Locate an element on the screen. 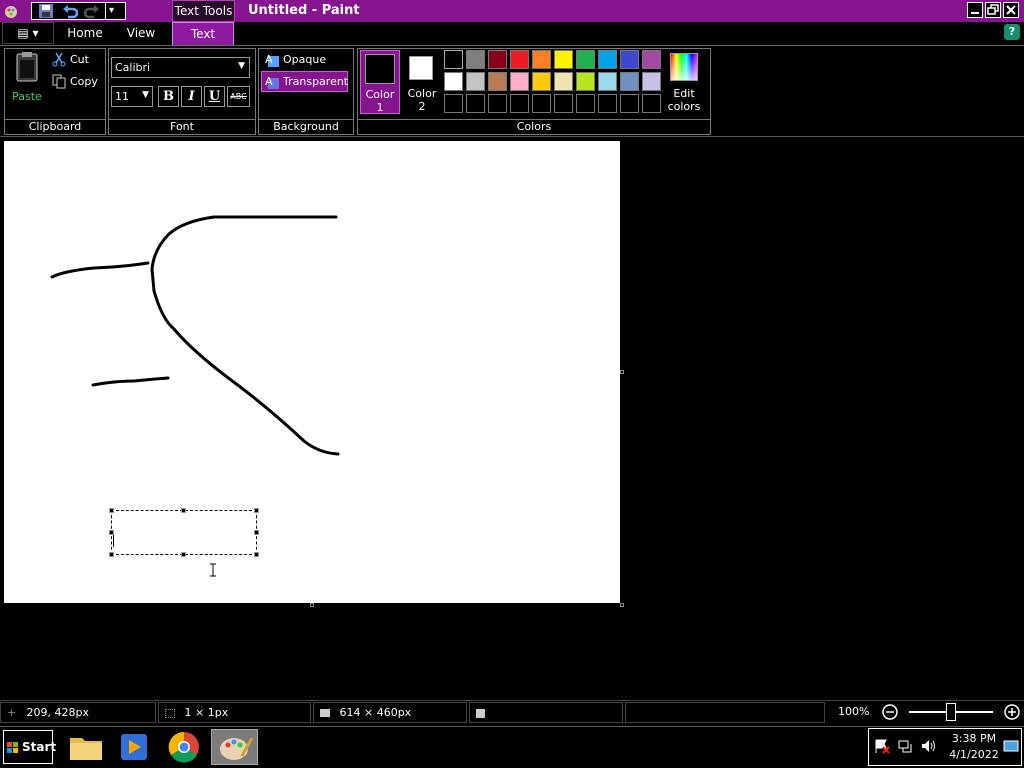 Image resolution: width=1024 pixels, height=768 pixels. taskbar-media-player is located at coordinates (134, 747).